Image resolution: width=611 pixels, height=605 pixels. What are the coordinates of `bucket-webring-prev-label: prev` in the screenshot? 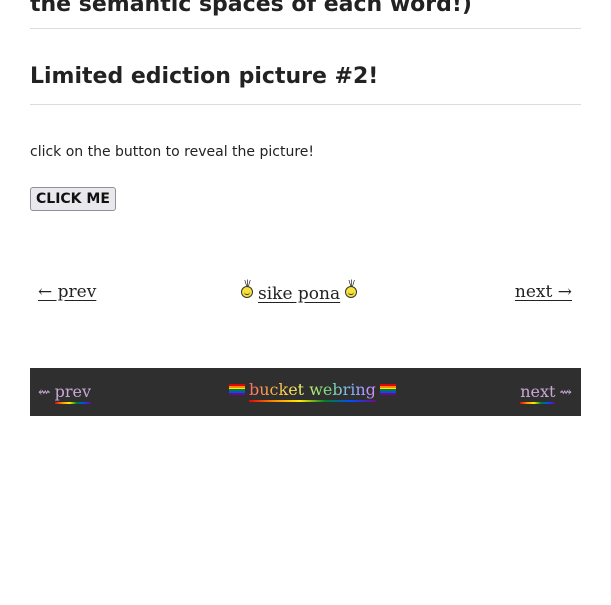 It's located at (72, 391).